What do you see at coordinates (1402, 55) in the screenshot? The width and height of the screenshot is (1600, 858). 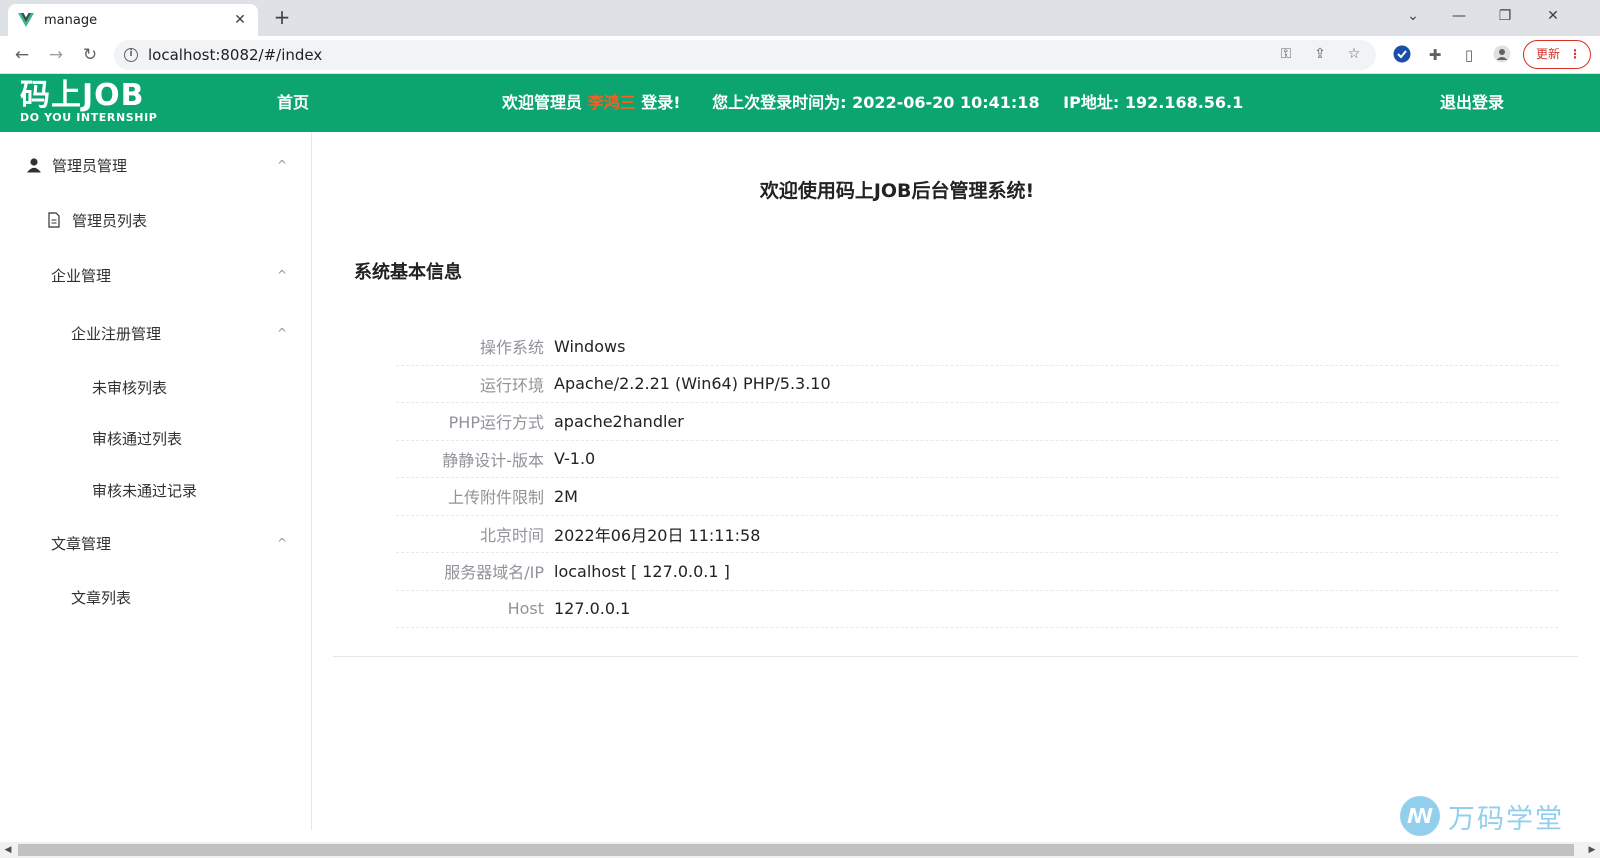 I see `extension-check-icon` at bounding box center [1402, 55].